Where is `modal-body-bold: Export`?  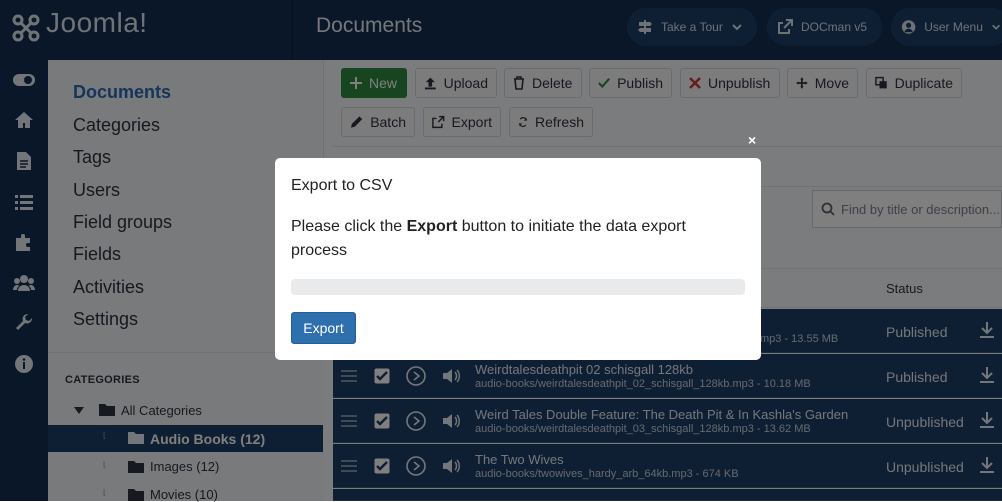
modal-body-bold: Export is located at coordinates (432, 226).